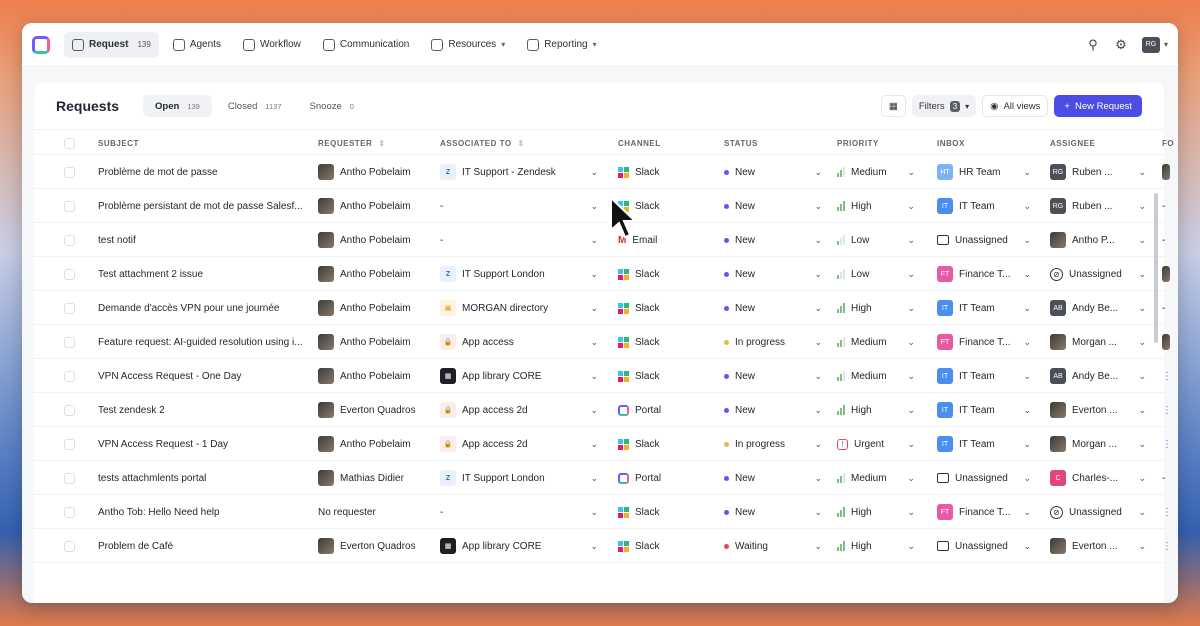 The height and width of the screenshot is (626, 1200). I want to click on settings-gear-icon: ⚙, so click(1121, 44).